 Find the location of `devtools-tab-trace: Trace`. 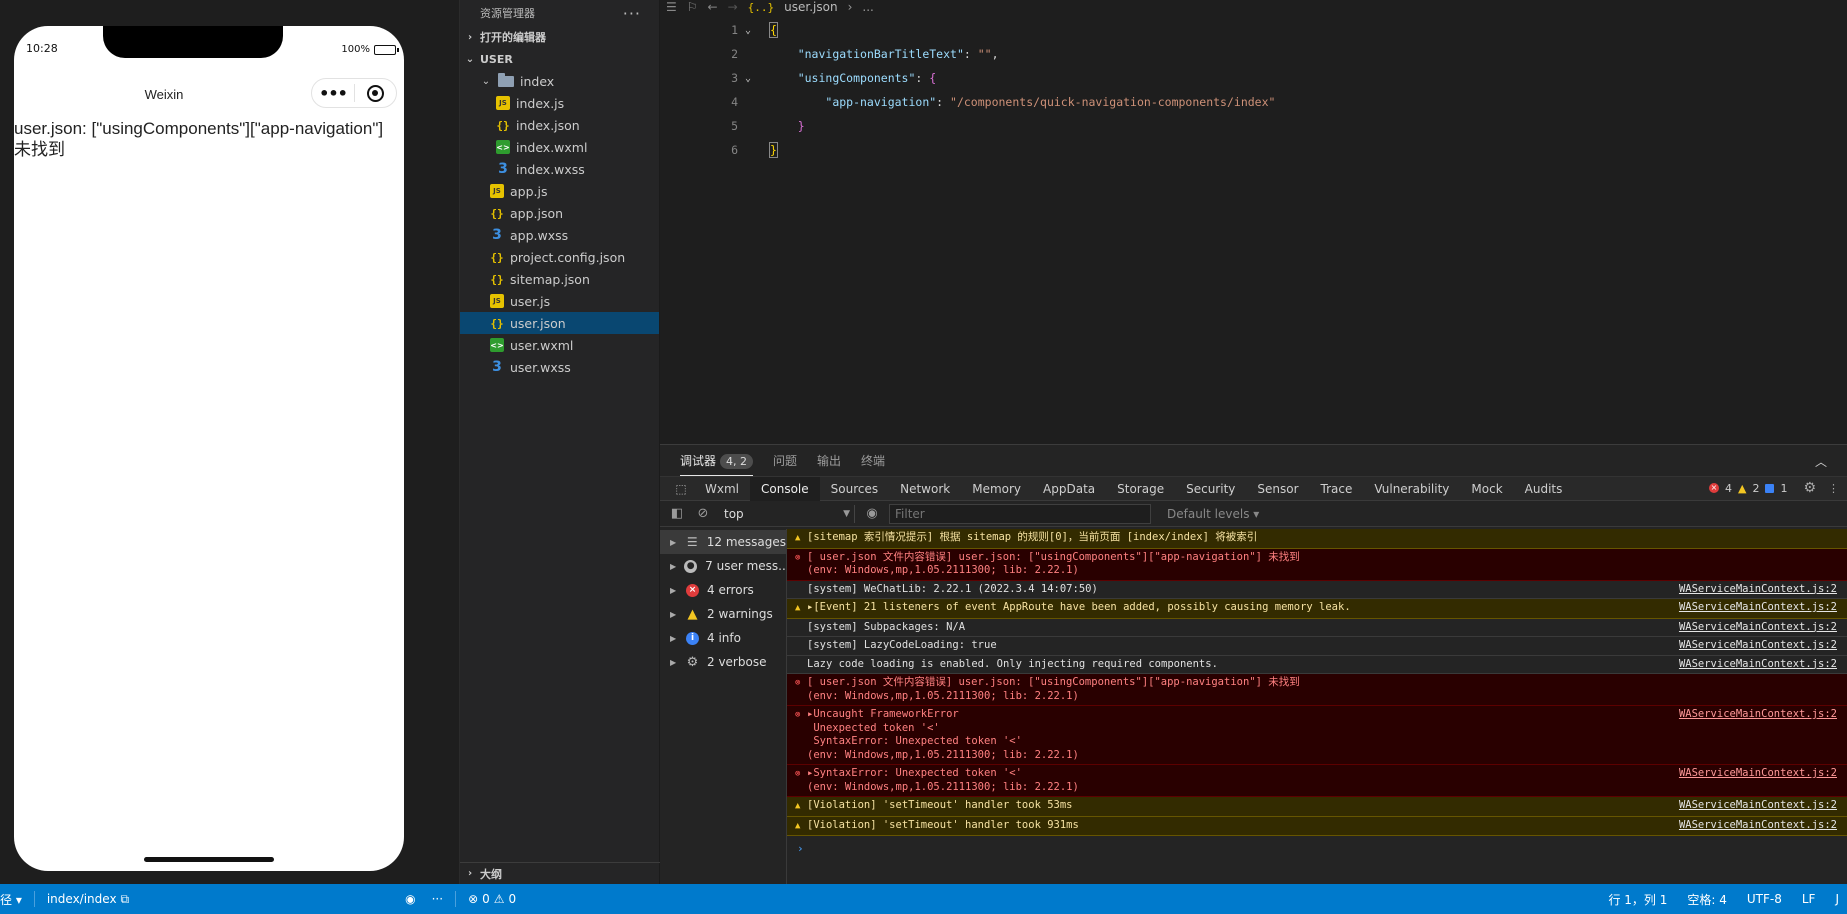

devtools-tab-trace: Trace is located at coordinates (1337, 489).